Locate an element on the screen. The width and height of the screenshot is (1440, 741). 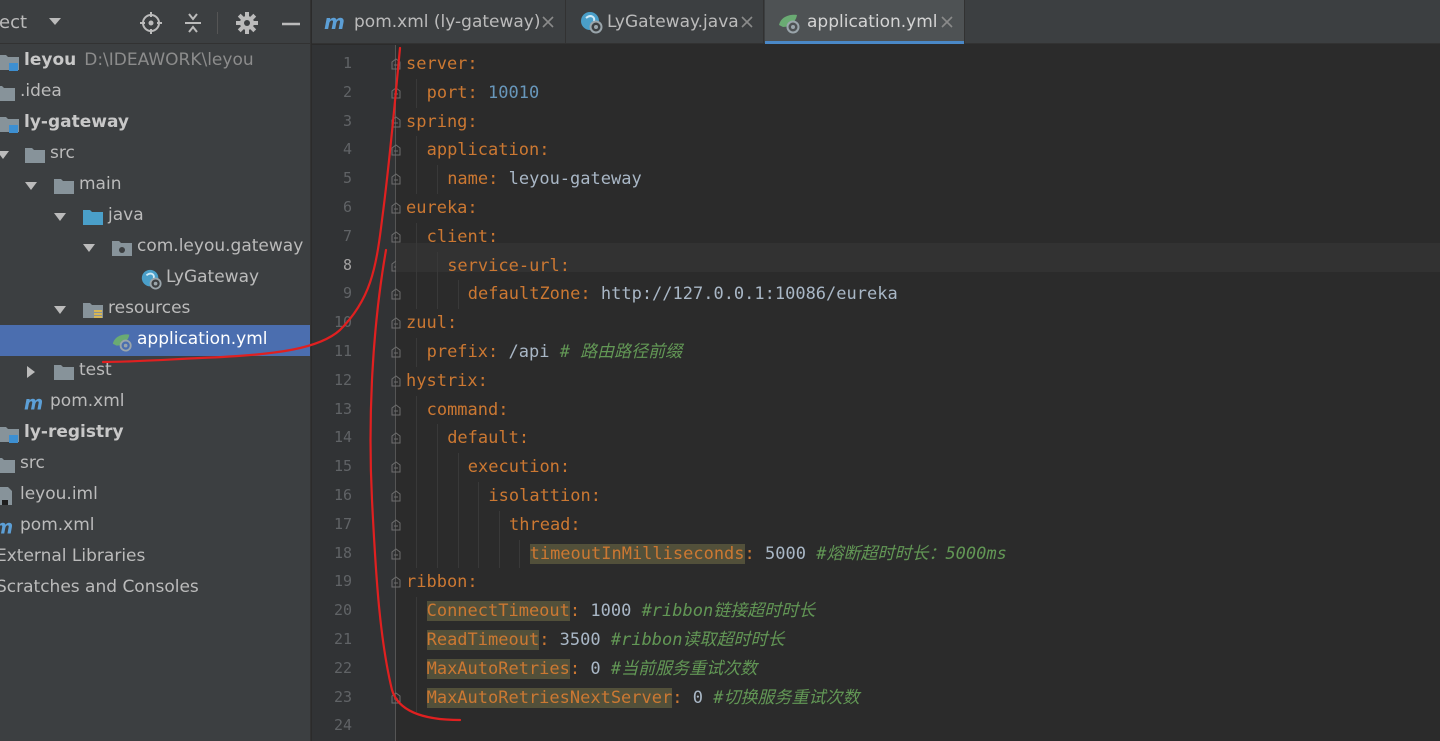
code-line: service-url: is located at coordinates (508, 266).